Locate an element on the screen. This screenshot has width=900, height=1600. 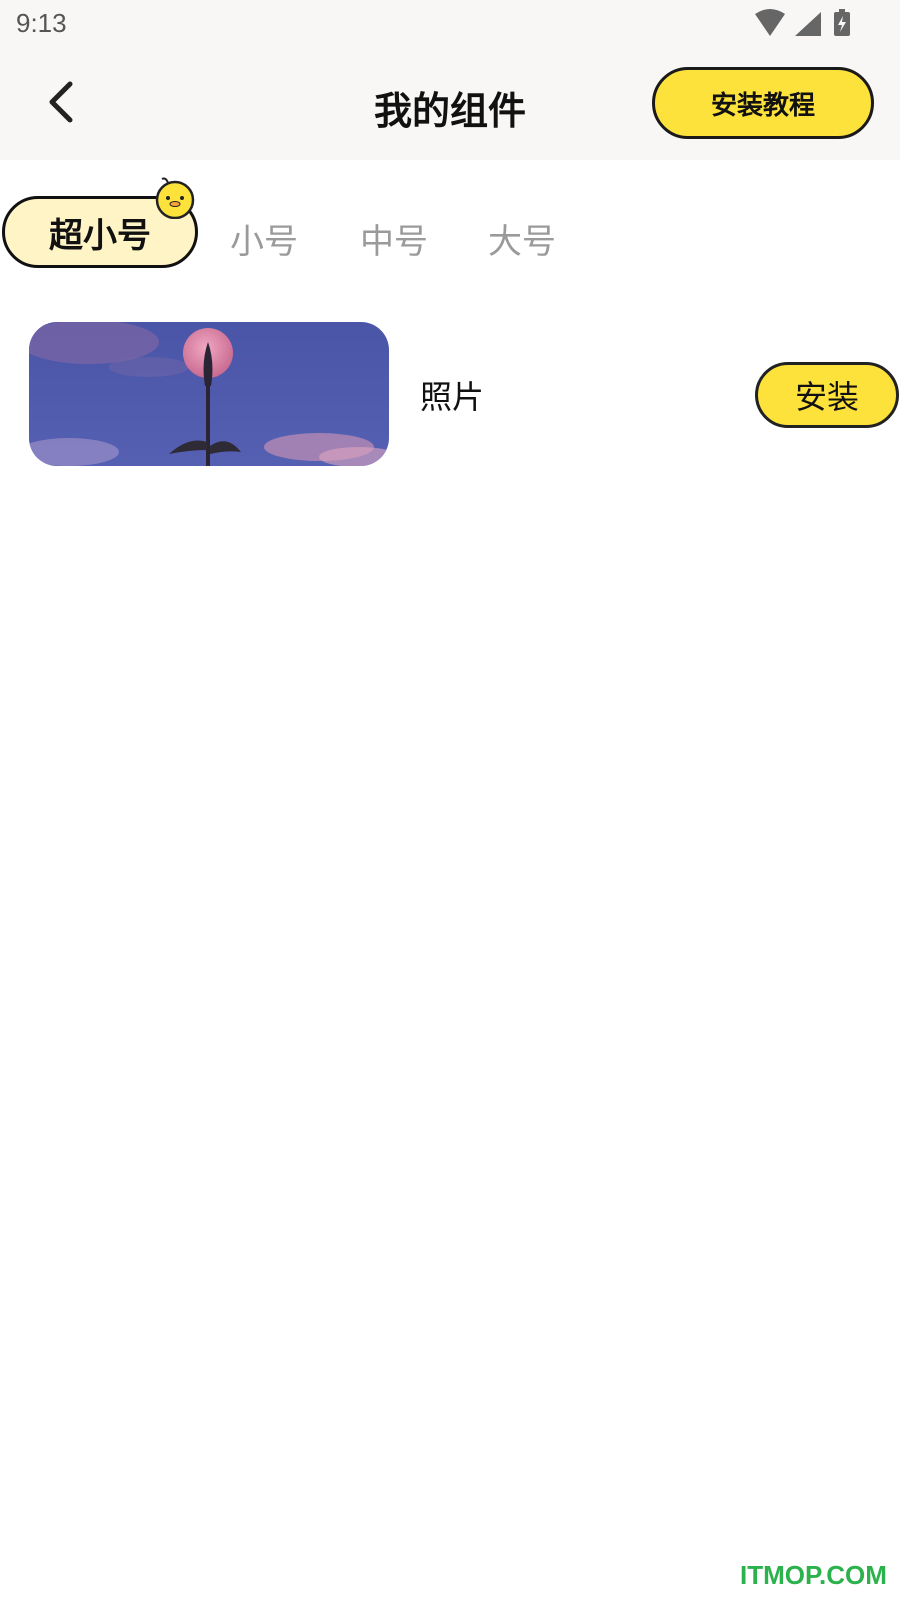
tab-small: 小号 is located at coordinates (264, 238).